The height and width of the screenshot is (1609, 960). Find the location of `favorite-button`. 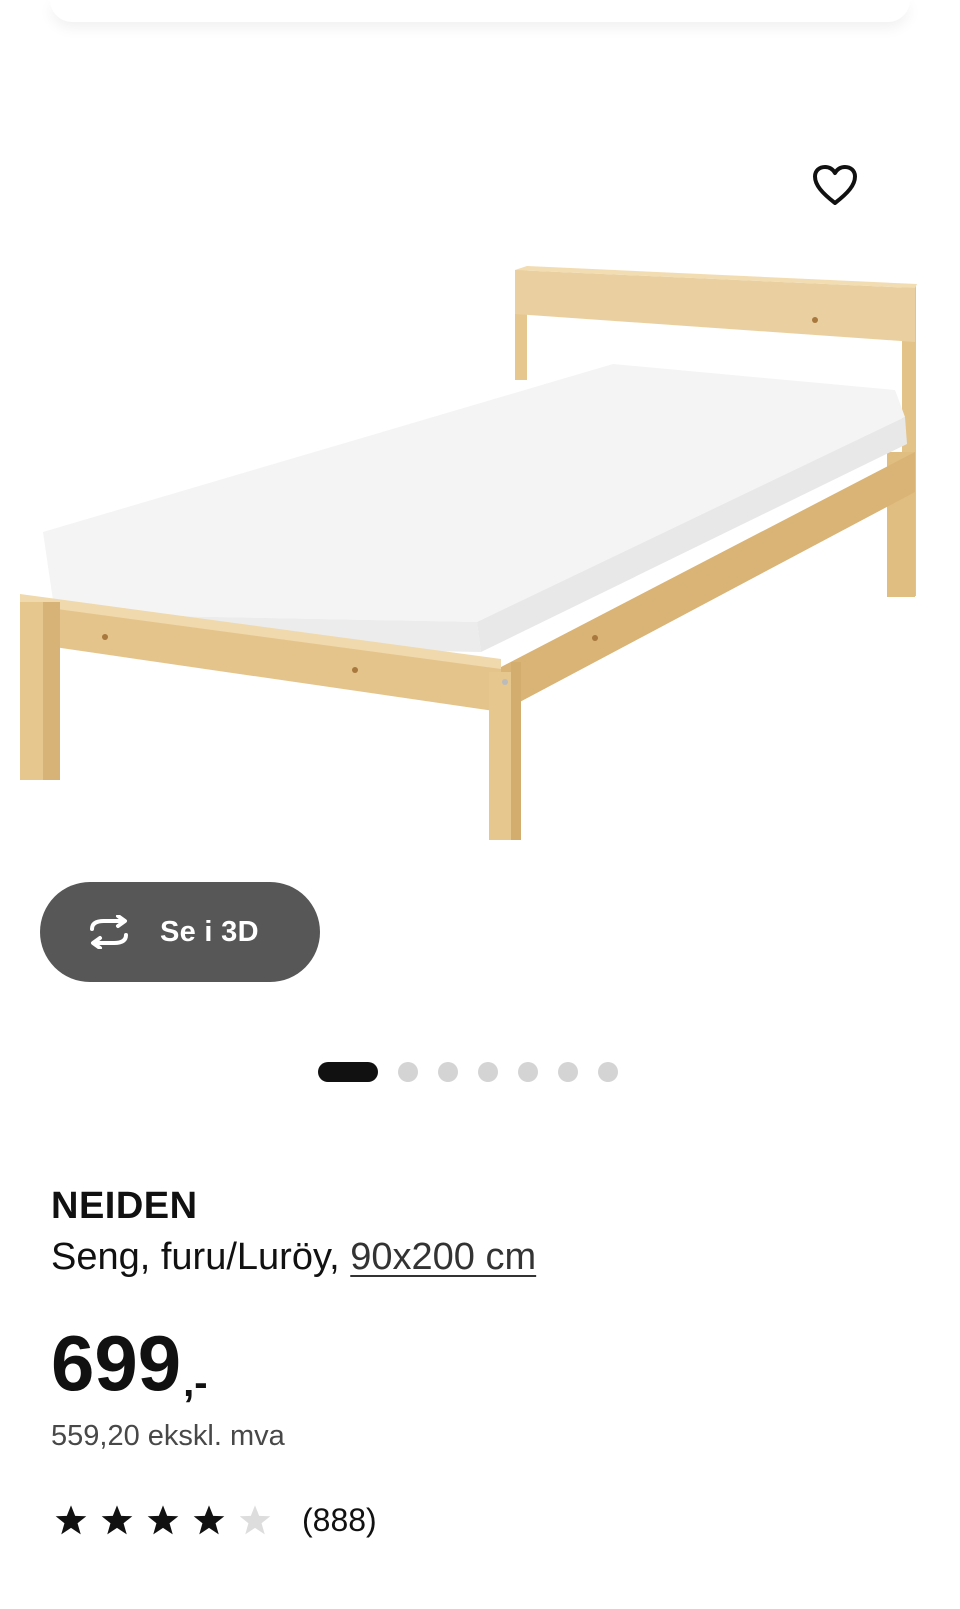

favorite-button is located at coordinates (835, 185).